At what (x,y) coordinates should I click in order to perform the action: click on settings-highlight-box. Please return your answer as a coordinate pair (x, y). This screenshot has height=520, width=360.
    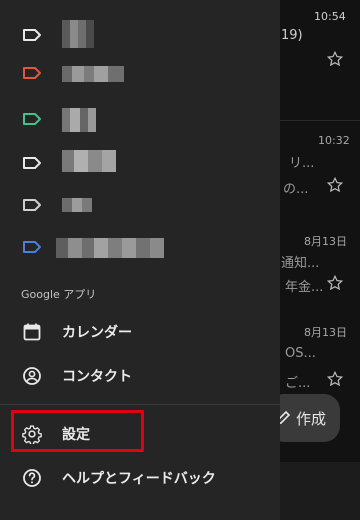
    Looking at the image, I should click on (77, 431).